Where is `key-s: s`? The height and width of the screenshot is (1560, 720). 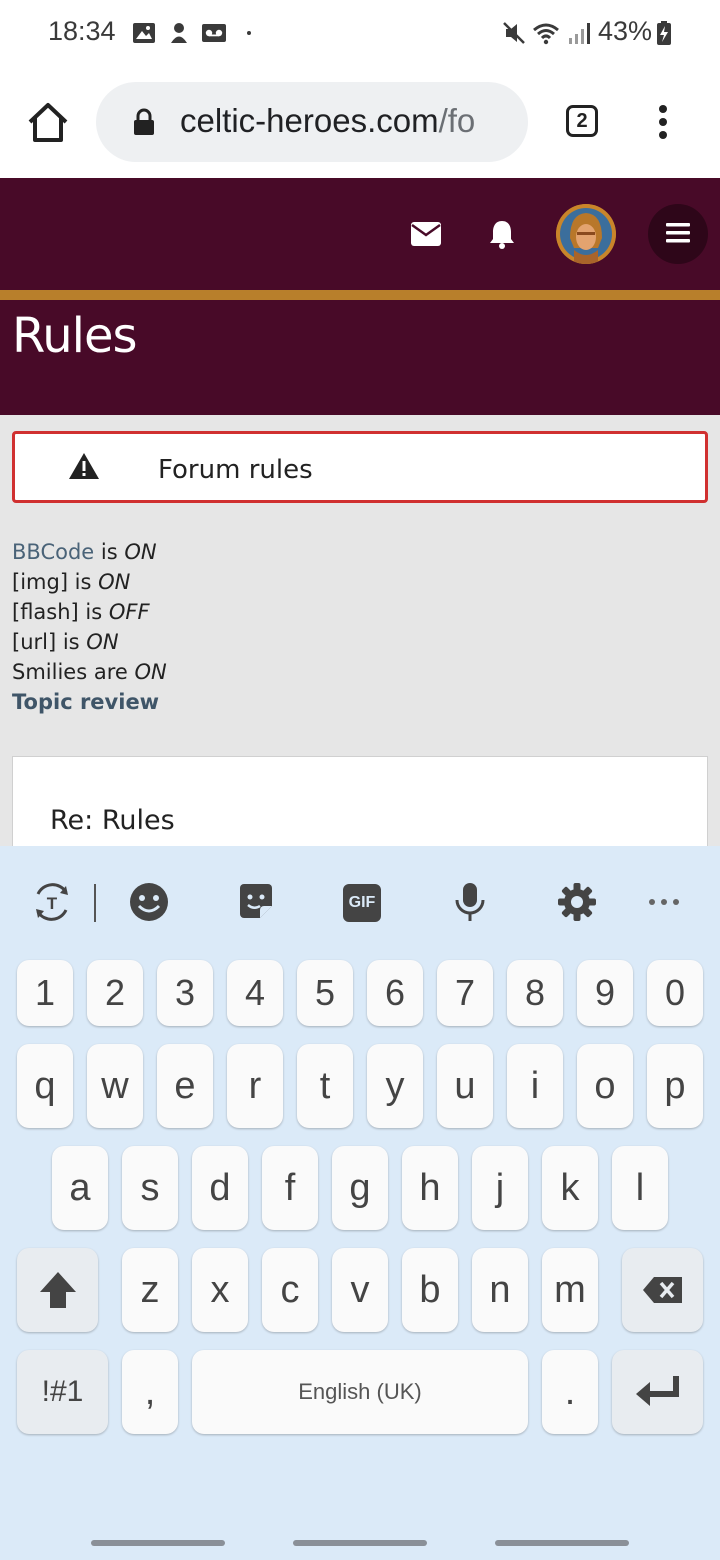
key-s: s is located at coordinates (150, 1188).